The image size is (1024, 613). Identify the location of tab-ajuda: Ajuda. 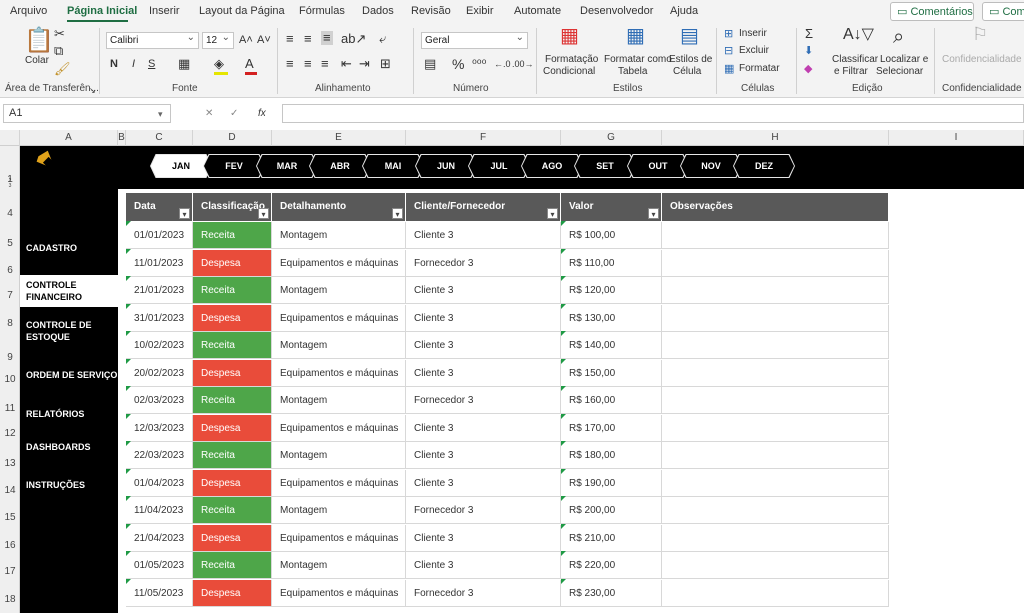
(684, 11).